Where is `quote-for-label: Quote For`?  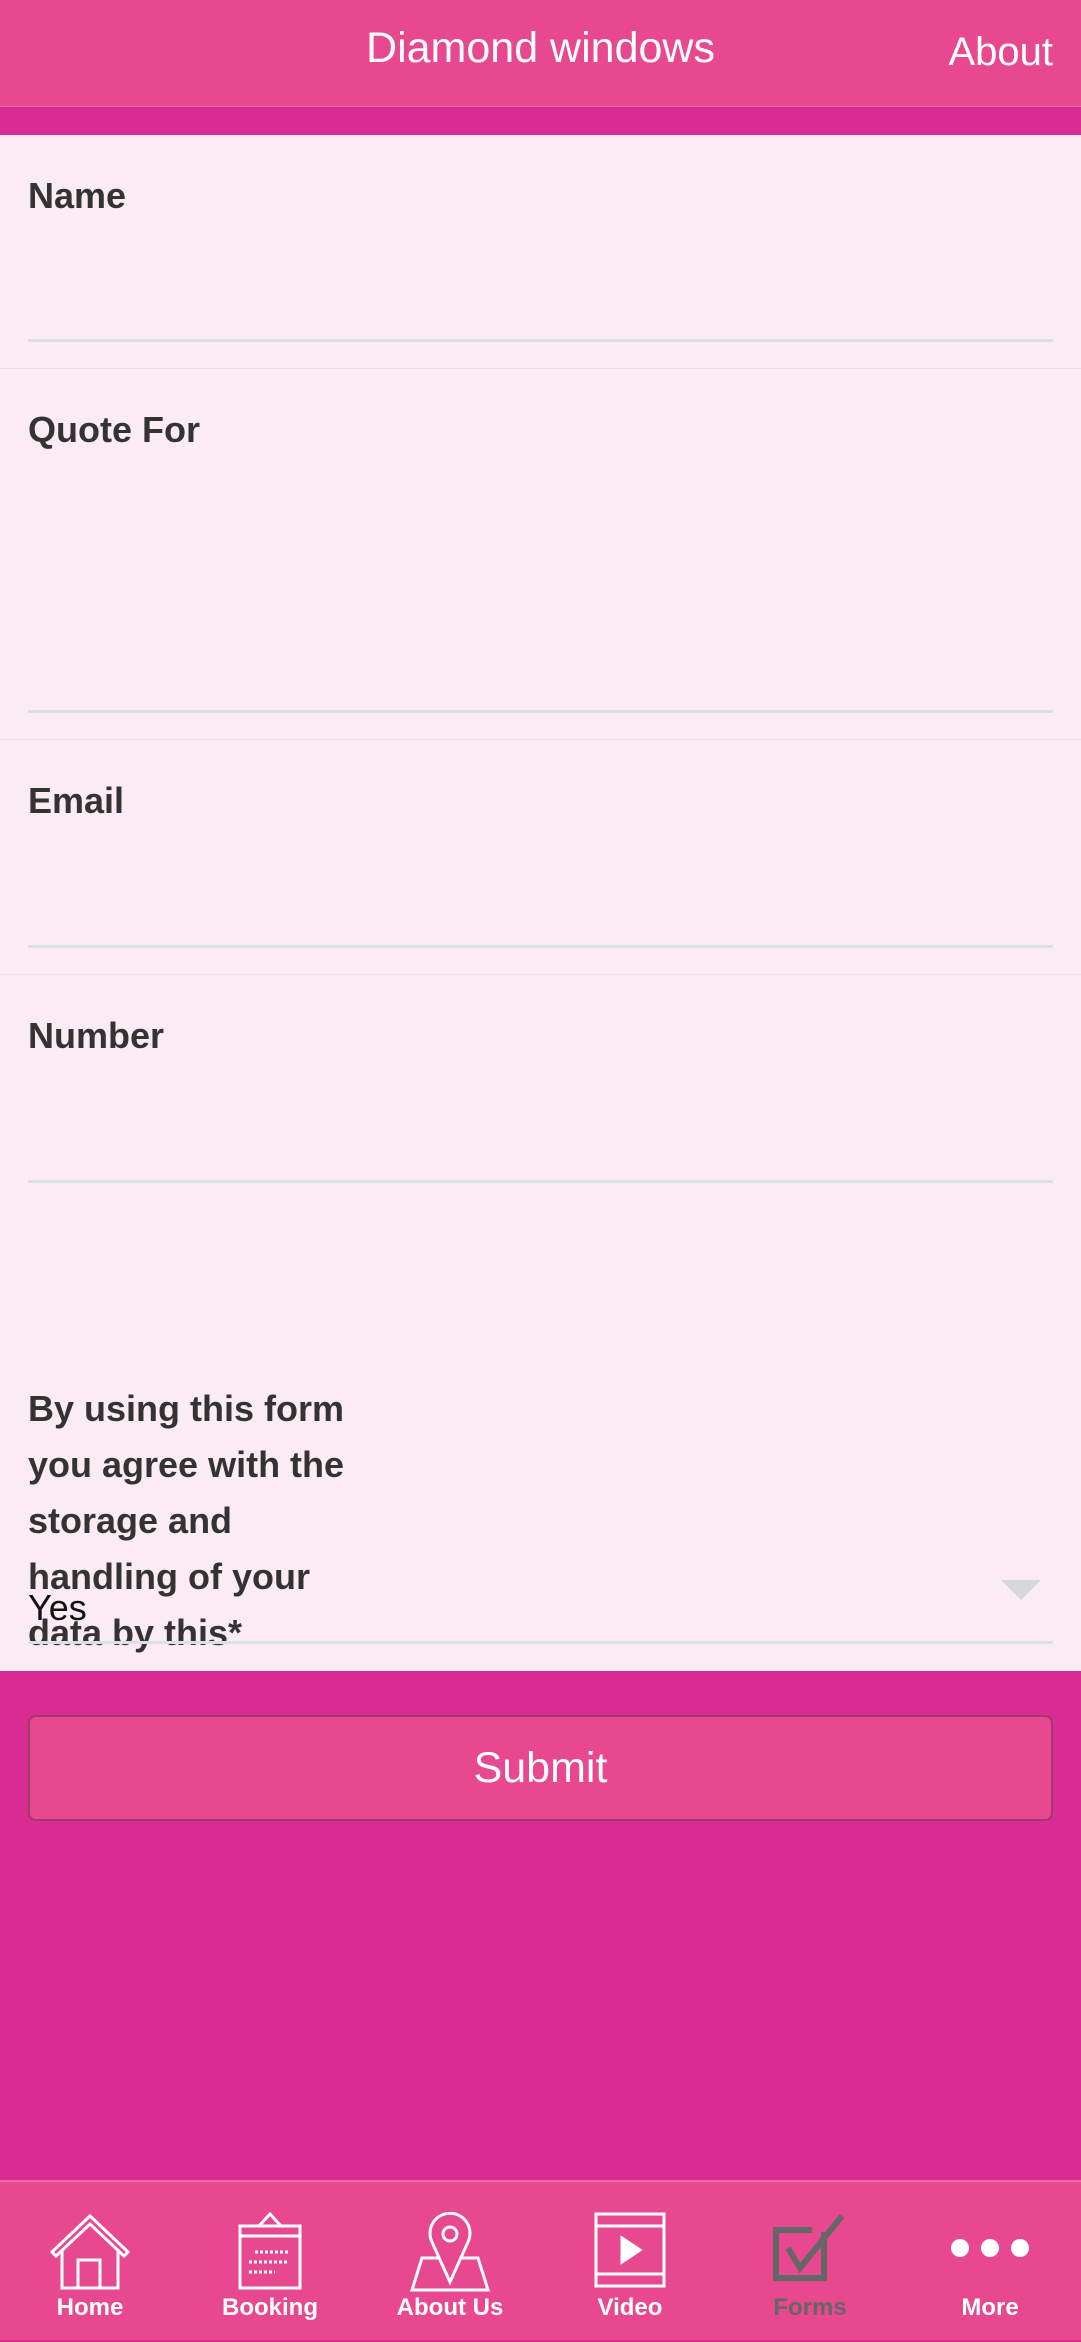
quote-for-label: Quote For is located at coordinates (114, 429).